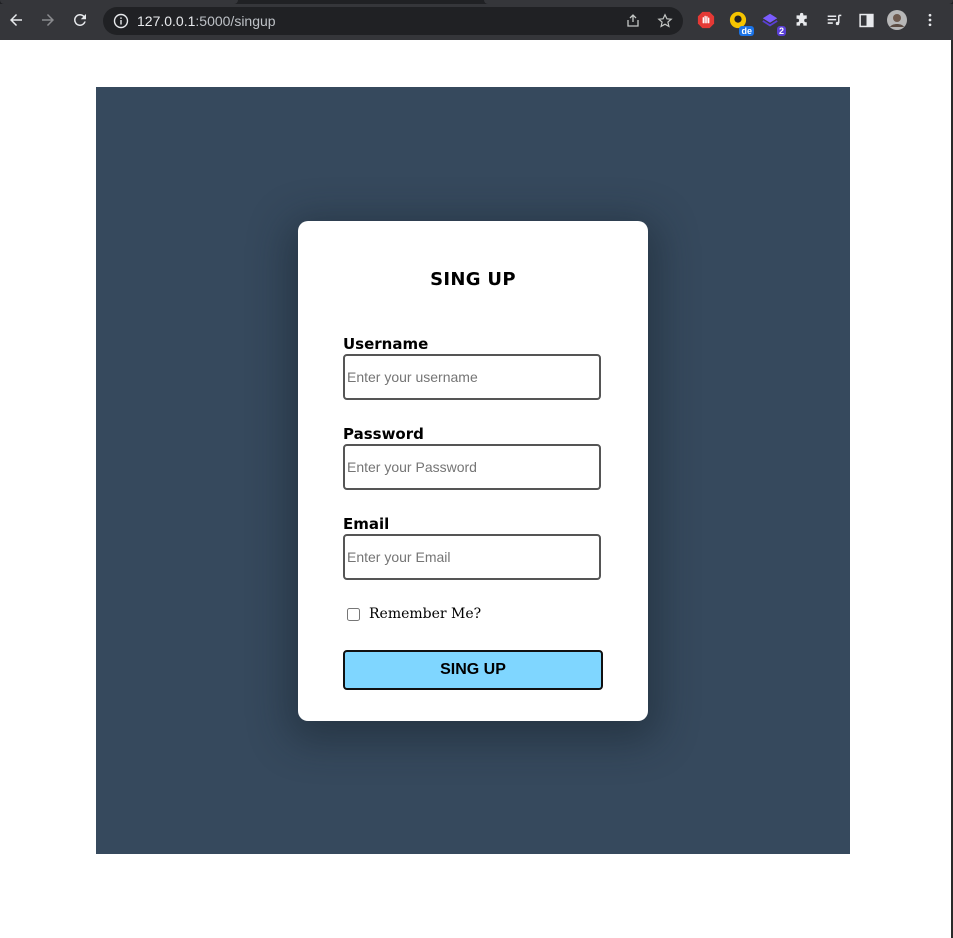 This screenshot has width=953, height=938. What do you see at coordinates (741, 23) in the screenshot?
I see `translate-extension-icon: de` at bounding box center [741, 23].